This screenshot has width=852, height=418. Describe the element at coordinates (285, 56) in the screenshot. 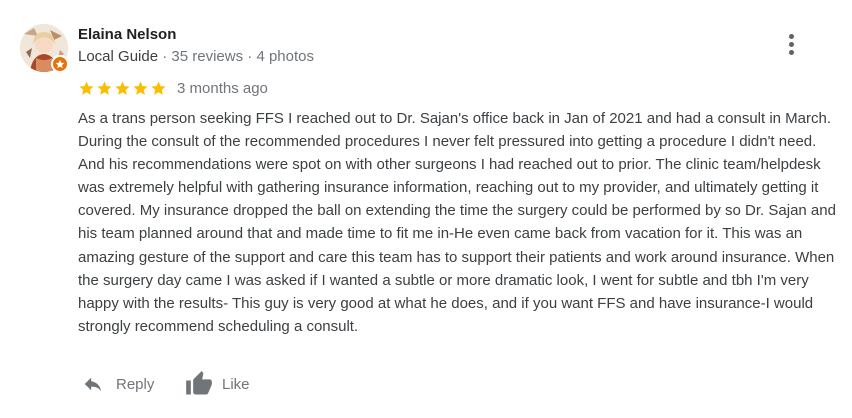

I see `photo-count: 4 photos` at that location.